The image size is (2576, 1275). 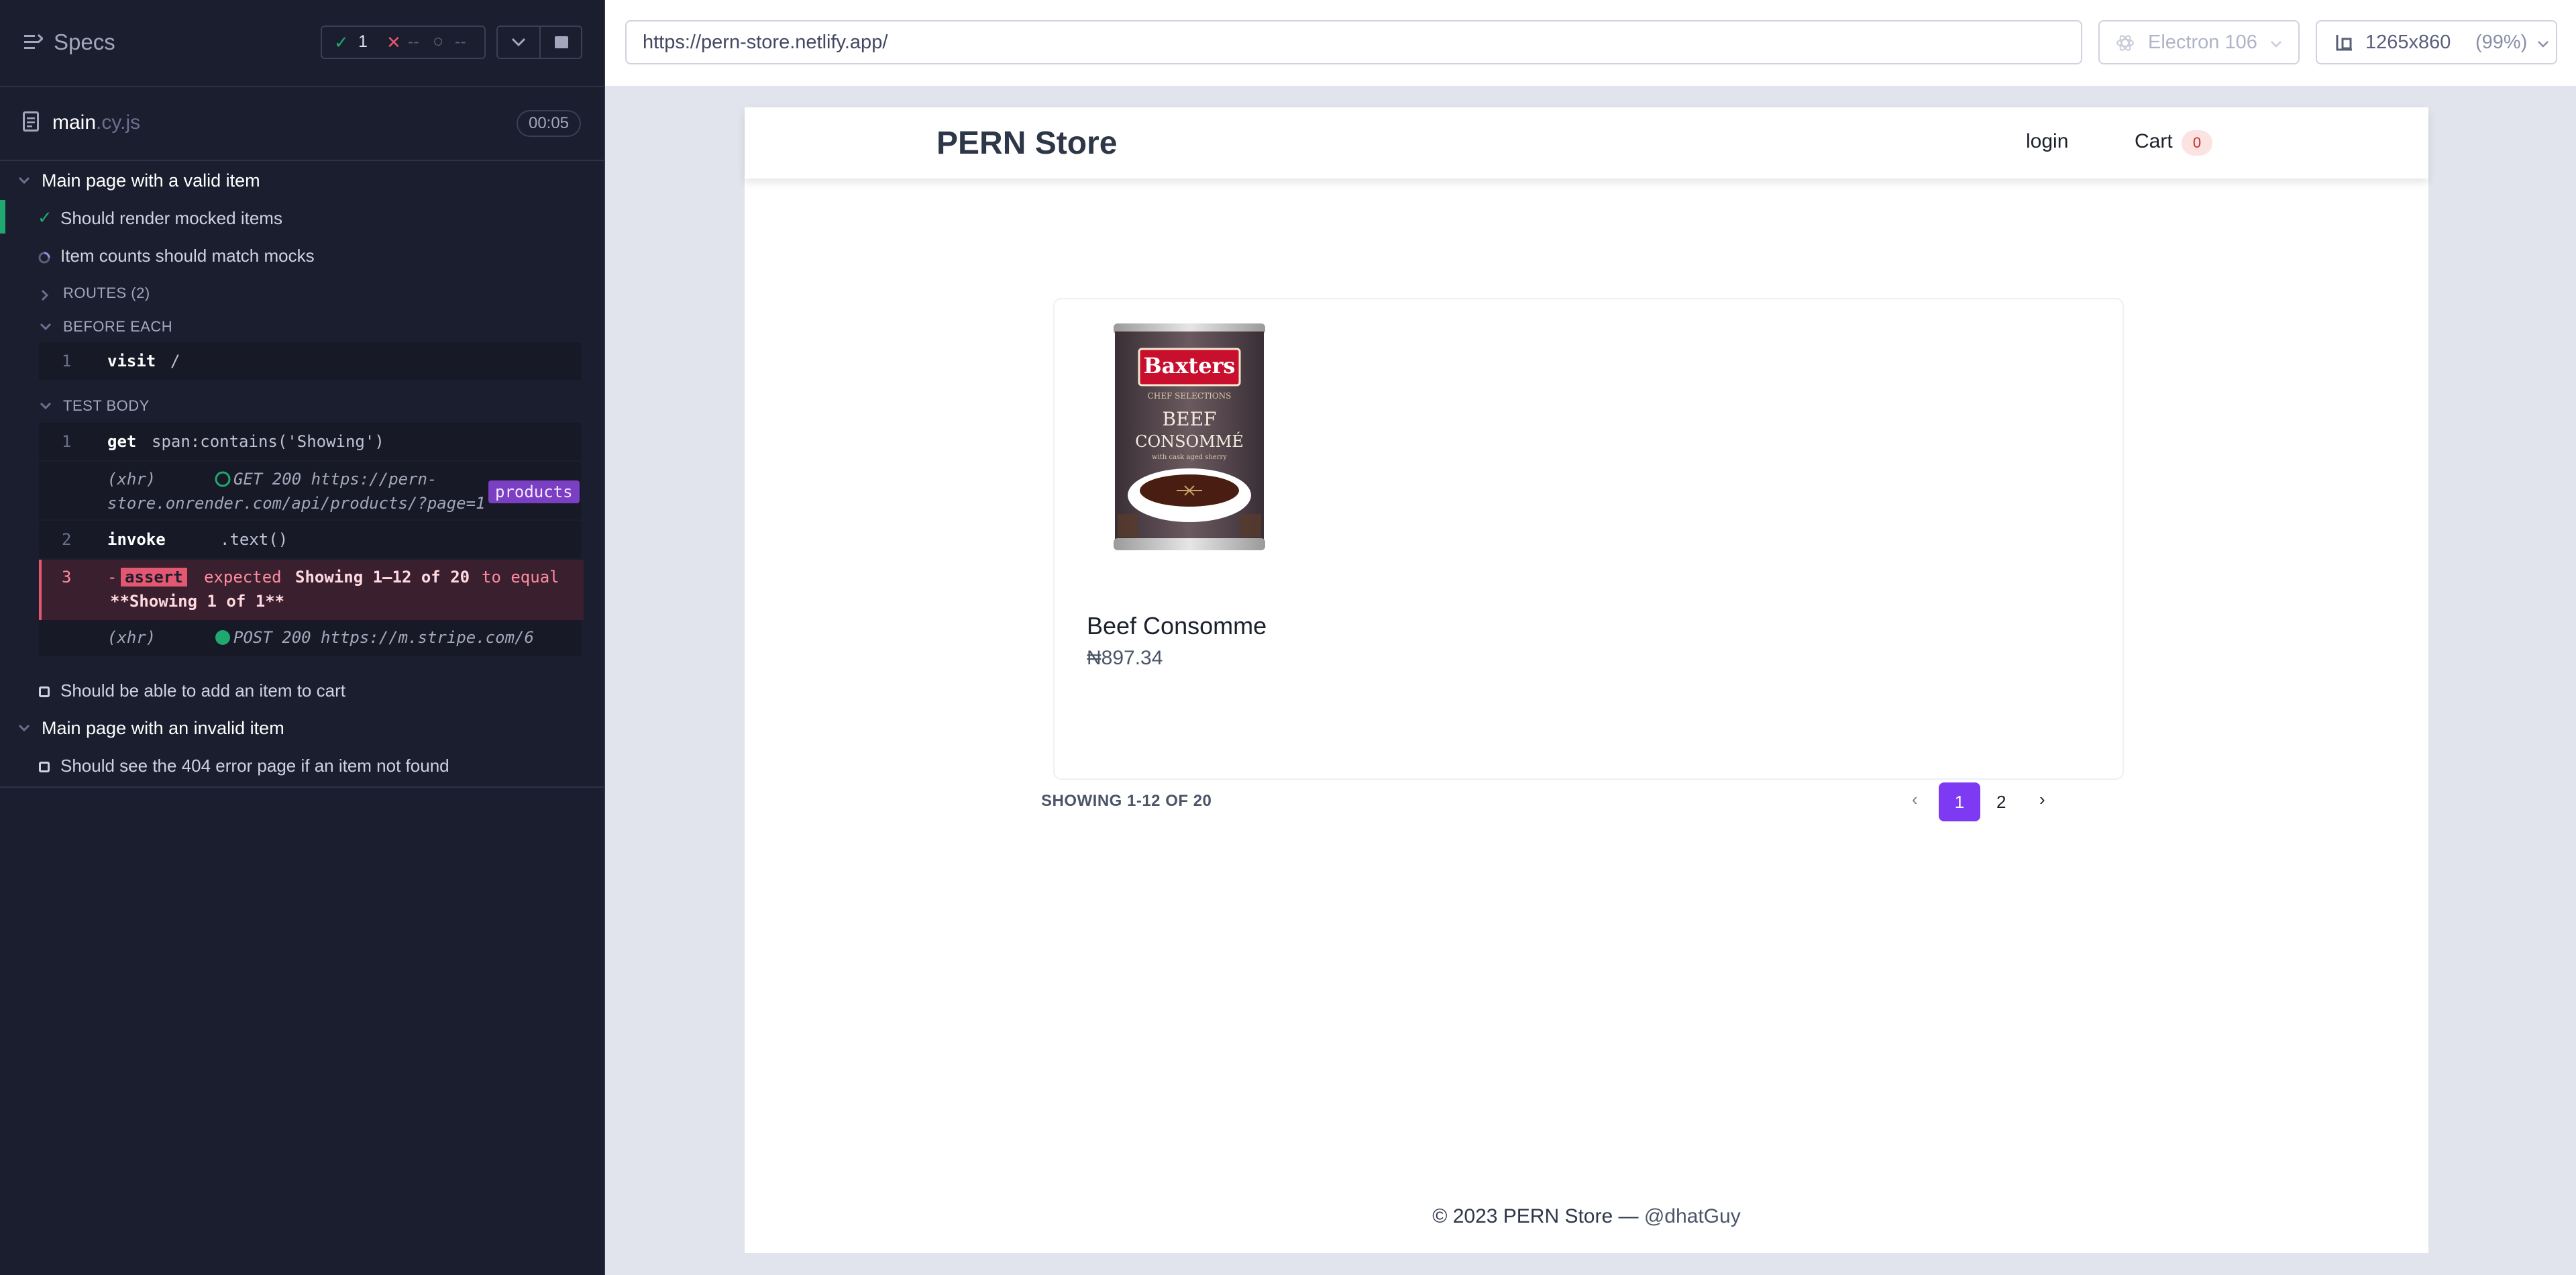 I want to click on page-button-2: 2, so click(x=2001, y=802).